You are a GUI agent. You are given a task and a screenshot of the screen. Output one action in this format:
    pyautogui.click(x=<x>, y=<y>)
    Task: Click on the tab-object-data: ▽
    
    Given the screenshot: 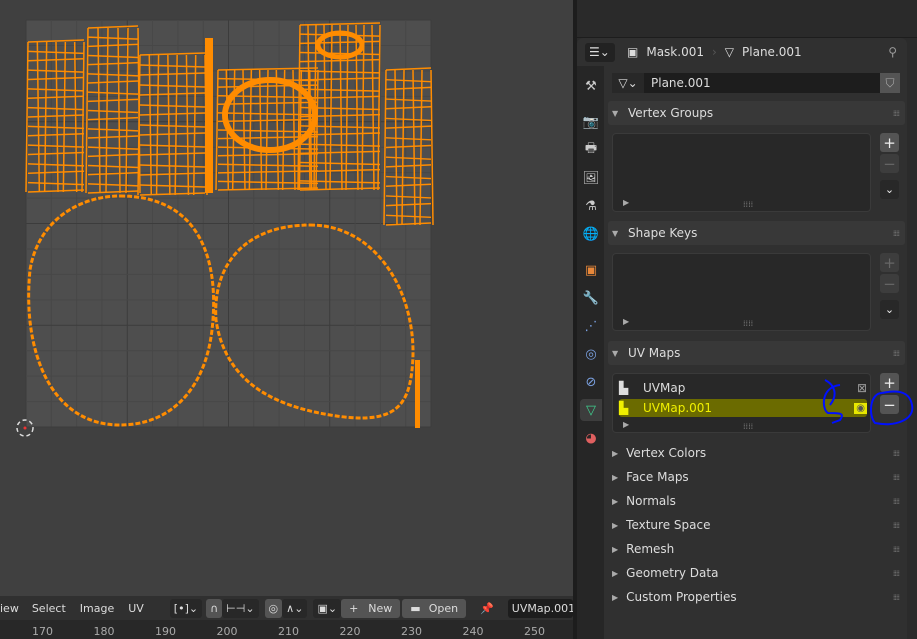 What is the action you would take?
    pyautogui.click(x=591, y=410)
    